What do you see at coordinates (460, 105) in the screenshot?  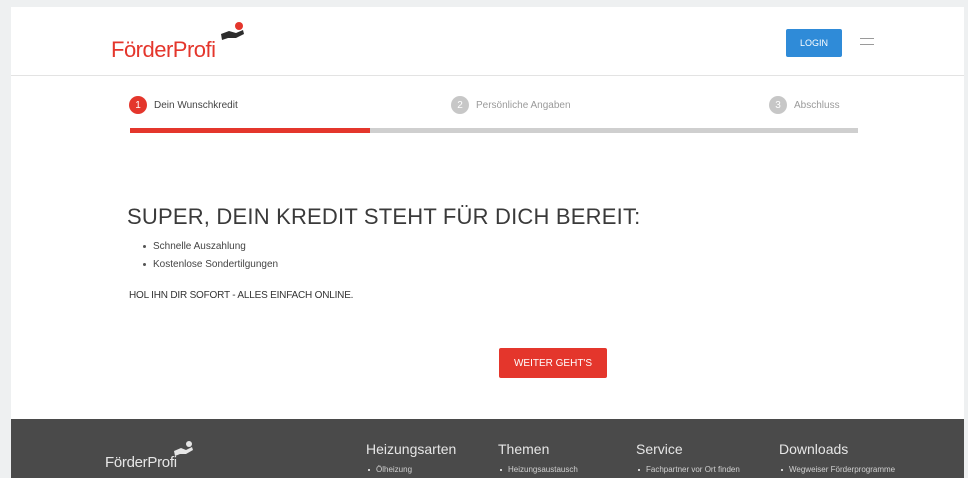 I see `step-2-number: 2` at bounding box center [460, 105].